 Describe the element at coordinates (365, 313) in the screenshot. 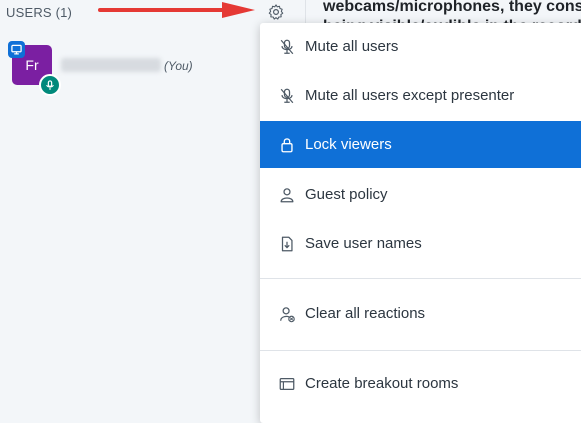

I see `menu-item-label: Clear all reactions` at that location.